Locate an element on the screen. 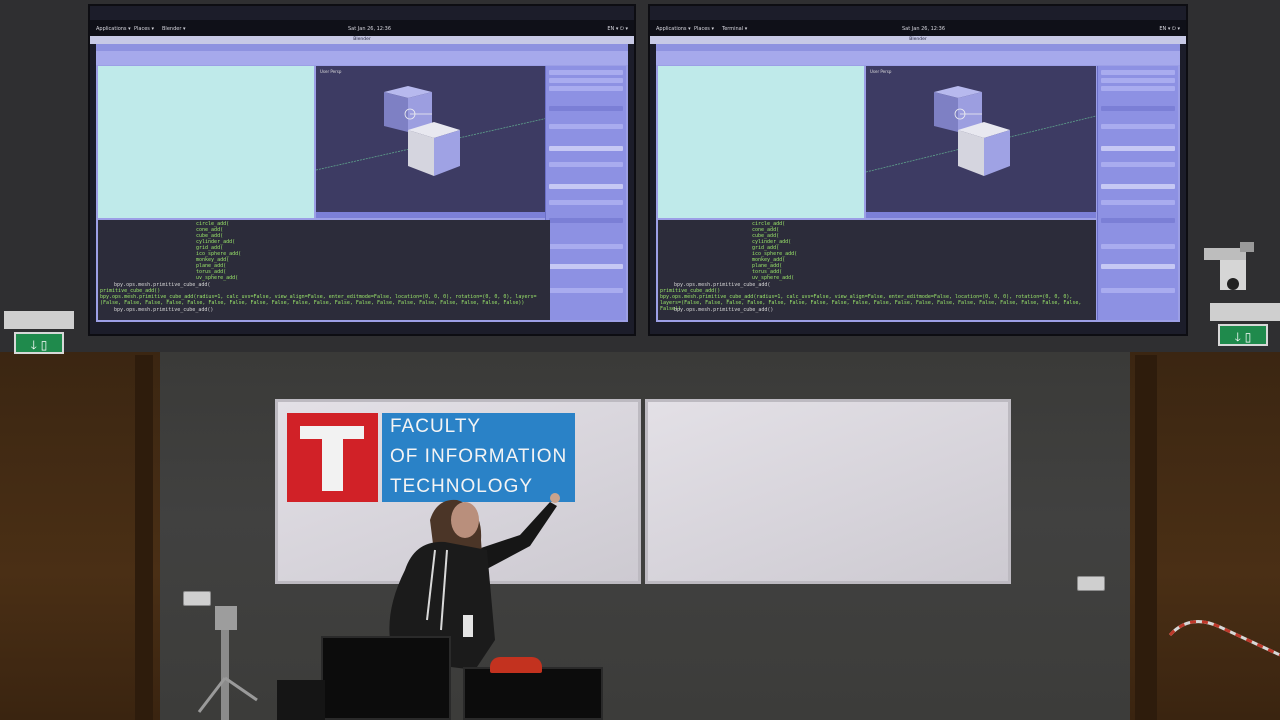 Image resolution: width=1280 pixels, height=720 pixels. wall-socket is located at coordinates (1091, 583).